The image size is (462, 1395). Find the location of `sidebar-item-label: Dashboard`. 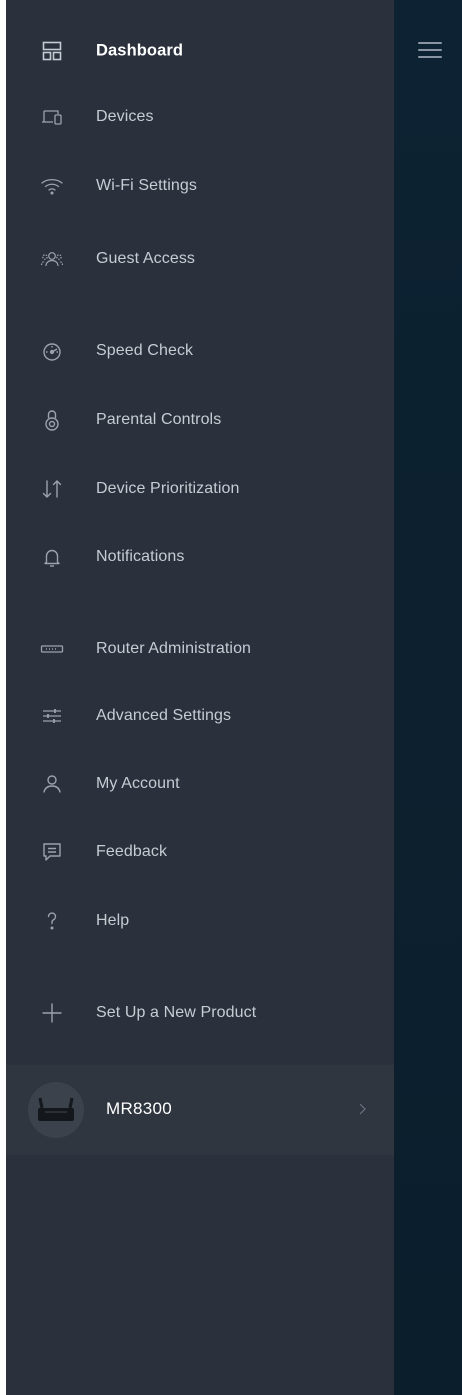

sidebar-item-label: Dashboard is located at coordinates (140, 50).